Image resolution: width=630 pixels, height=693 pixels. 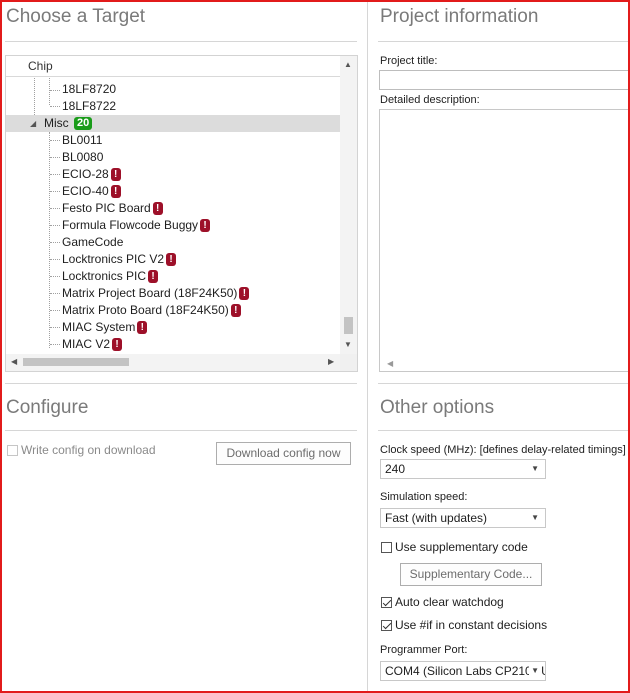 I want to click on tree-item-label: Locktronics PIC V2, so click(x=113, y=259).